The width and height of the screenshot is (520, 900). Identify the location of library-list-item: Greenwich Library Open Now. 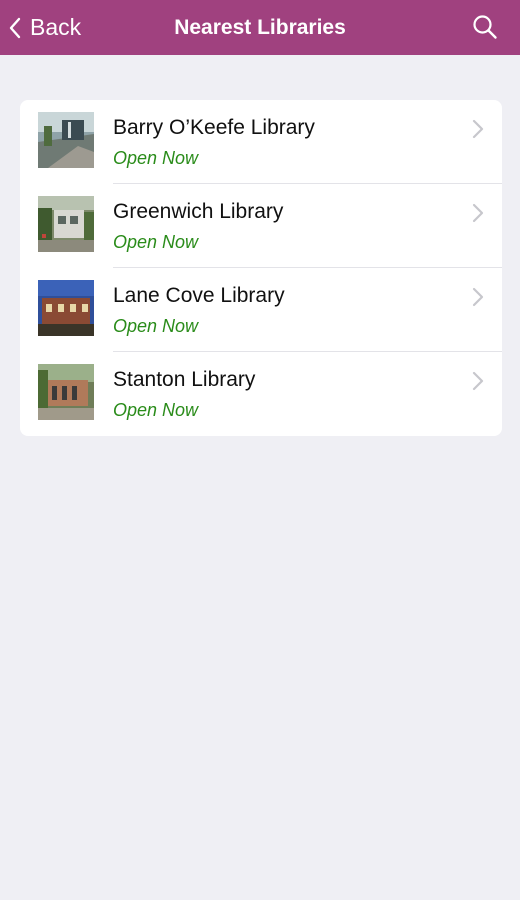
(261, 226).